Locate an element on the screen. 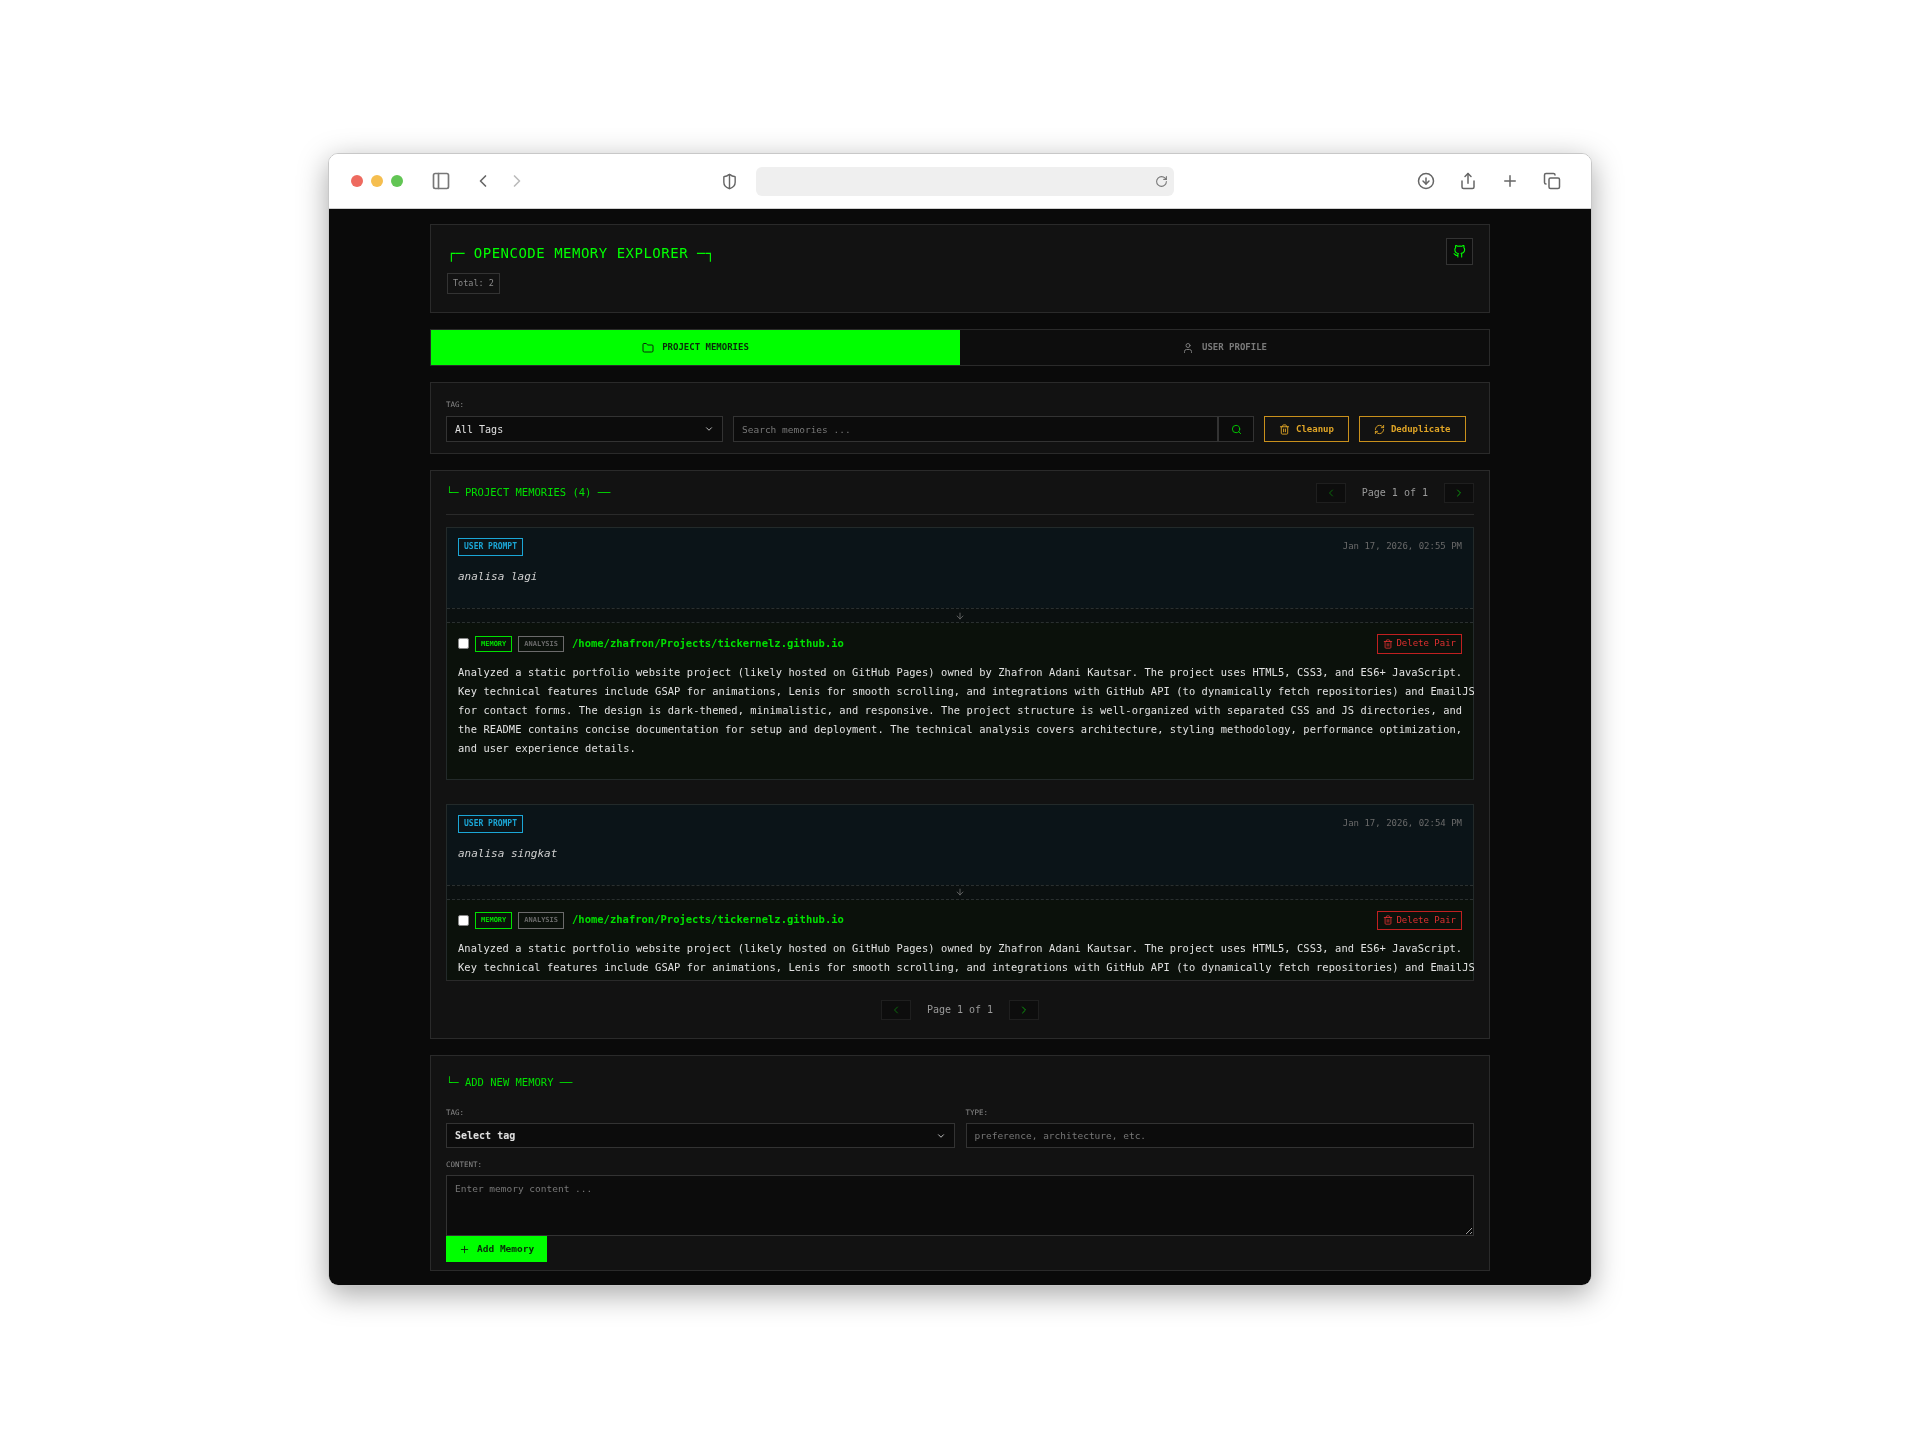  add-memory-button: Add Memory is located at coordinates (497, 1249).